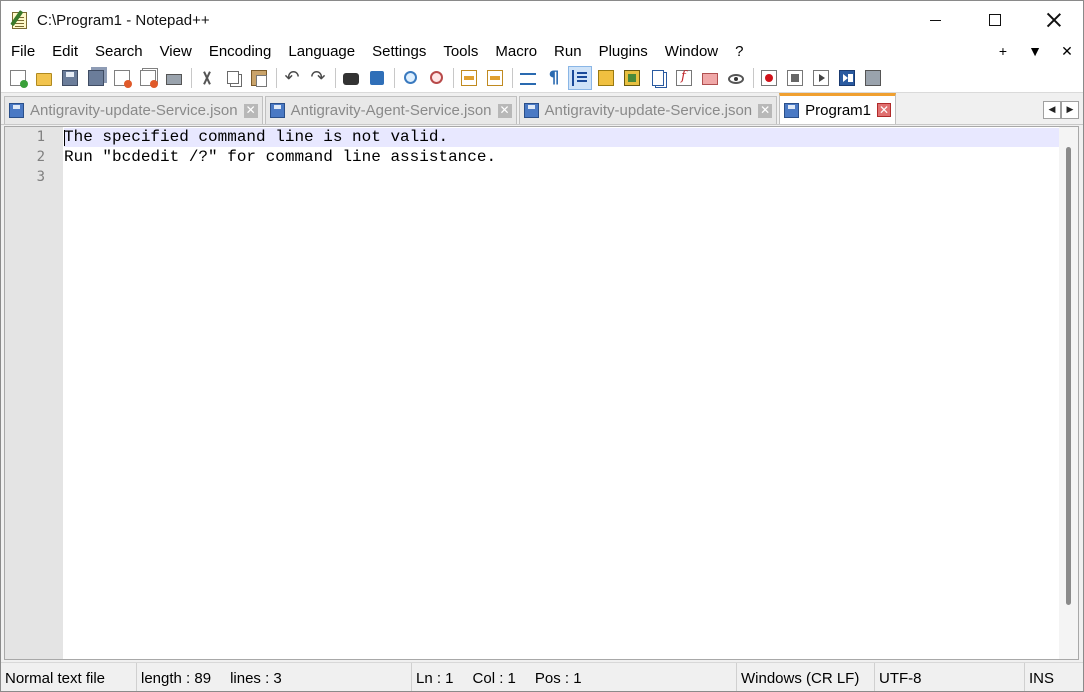 The height and width of the screenshot is (692, 1084). I want to click on menu-edit: Edit, so click(64, 51).